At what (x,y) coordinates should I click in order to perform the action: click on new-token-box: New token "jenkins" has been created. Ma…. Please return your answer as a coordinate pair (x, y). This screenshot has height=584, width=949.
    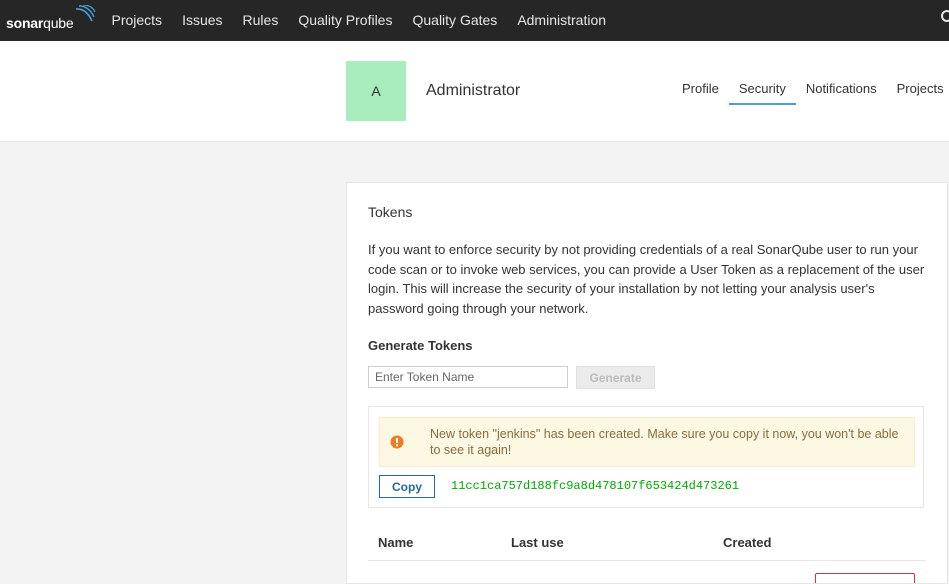
    Looking at the image, I should click on (646, 457).